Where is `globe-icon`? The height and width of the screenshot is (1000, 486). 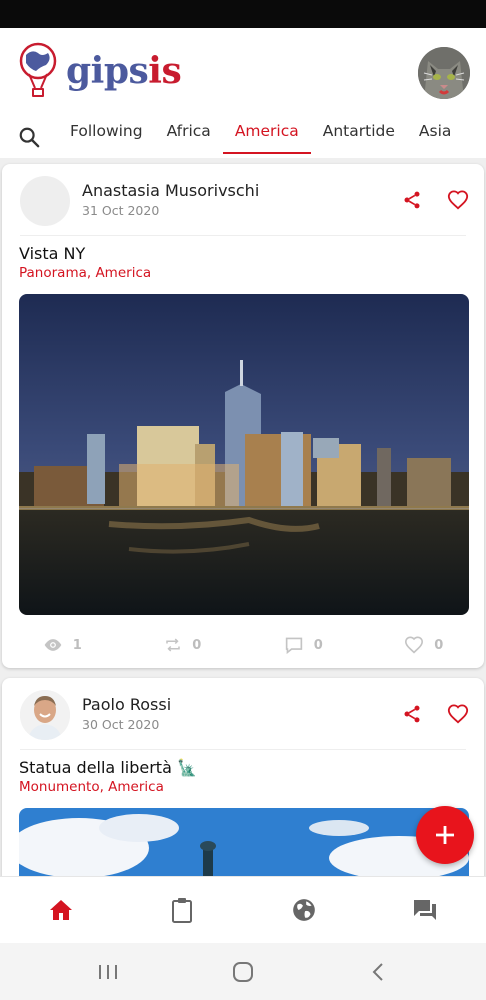
globe-icon is located at coordinates (303, 910).